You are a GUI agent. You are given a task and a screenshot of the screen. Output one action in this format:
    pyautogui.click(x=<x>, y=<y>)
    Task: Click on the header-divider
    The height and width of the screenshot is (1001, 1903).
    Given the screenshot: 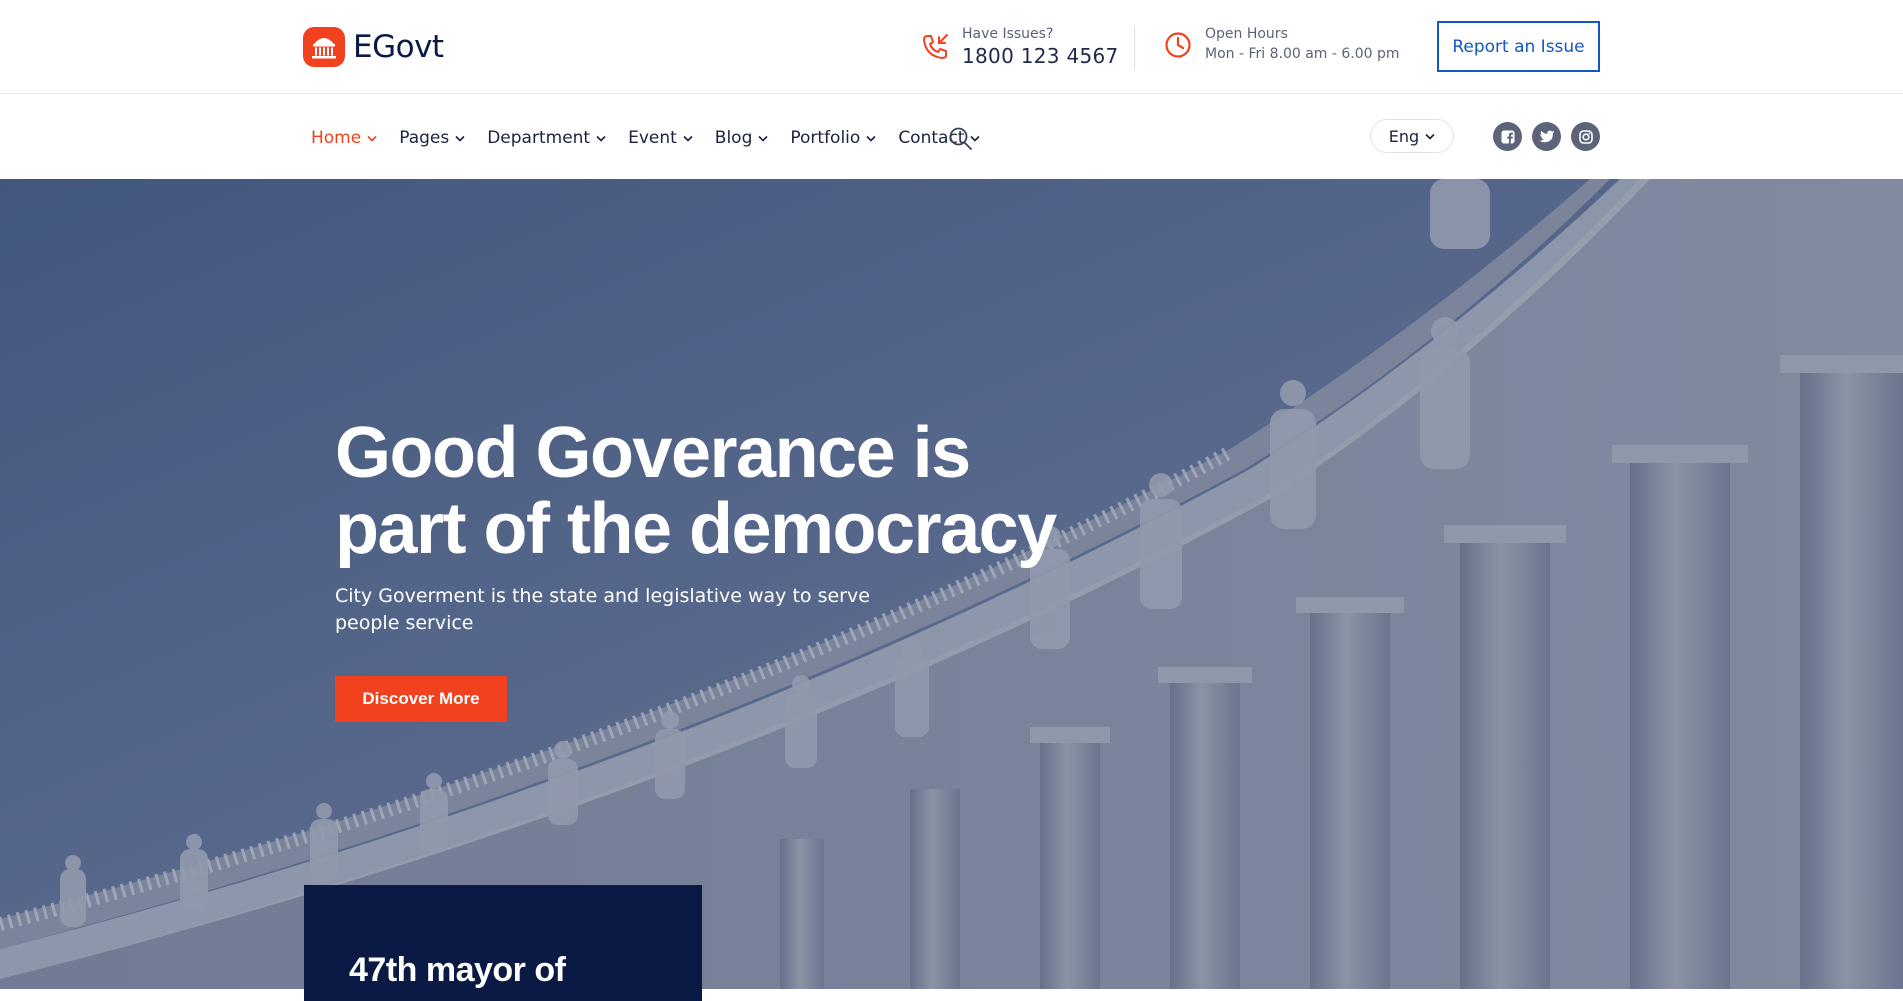 What is the action you would take?
    pyautogui.click(x=1134, y=48)
    